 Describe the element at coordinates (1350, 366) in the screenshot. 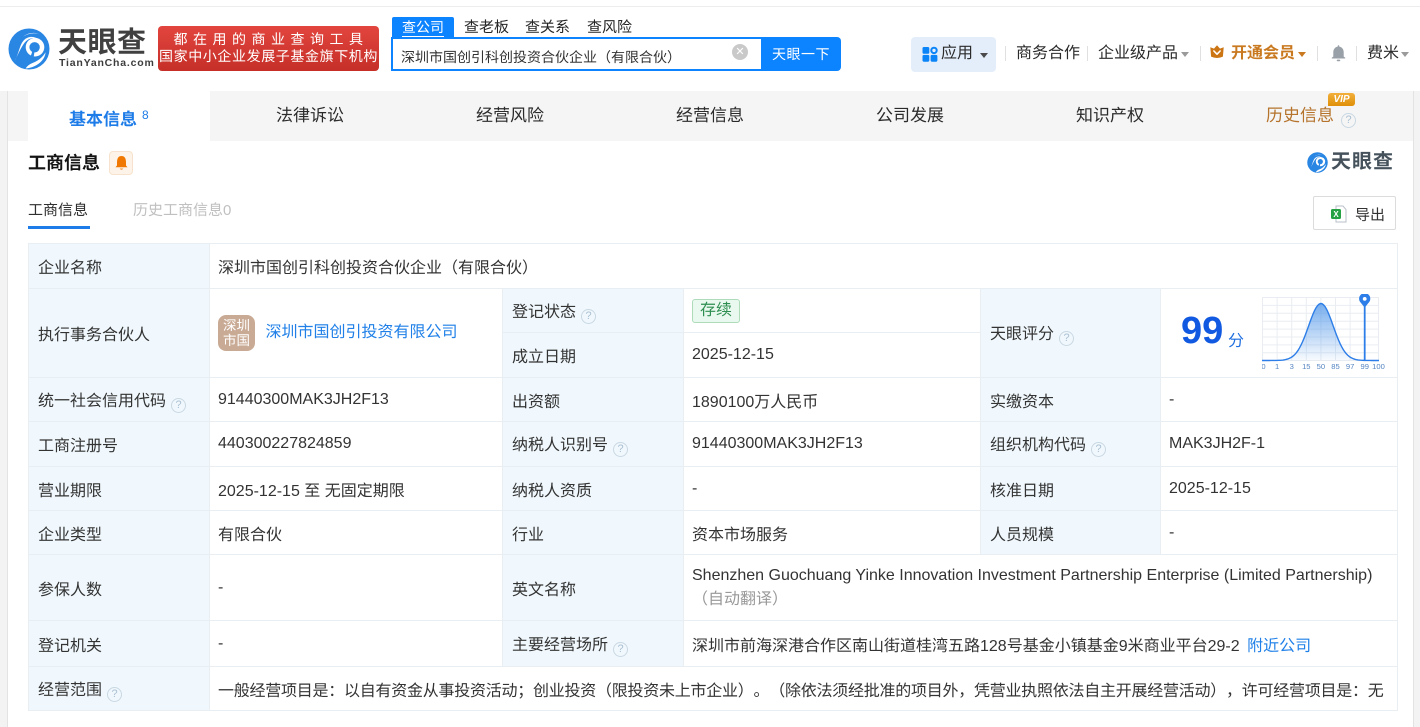

I see `svg-text: 97` at that location.